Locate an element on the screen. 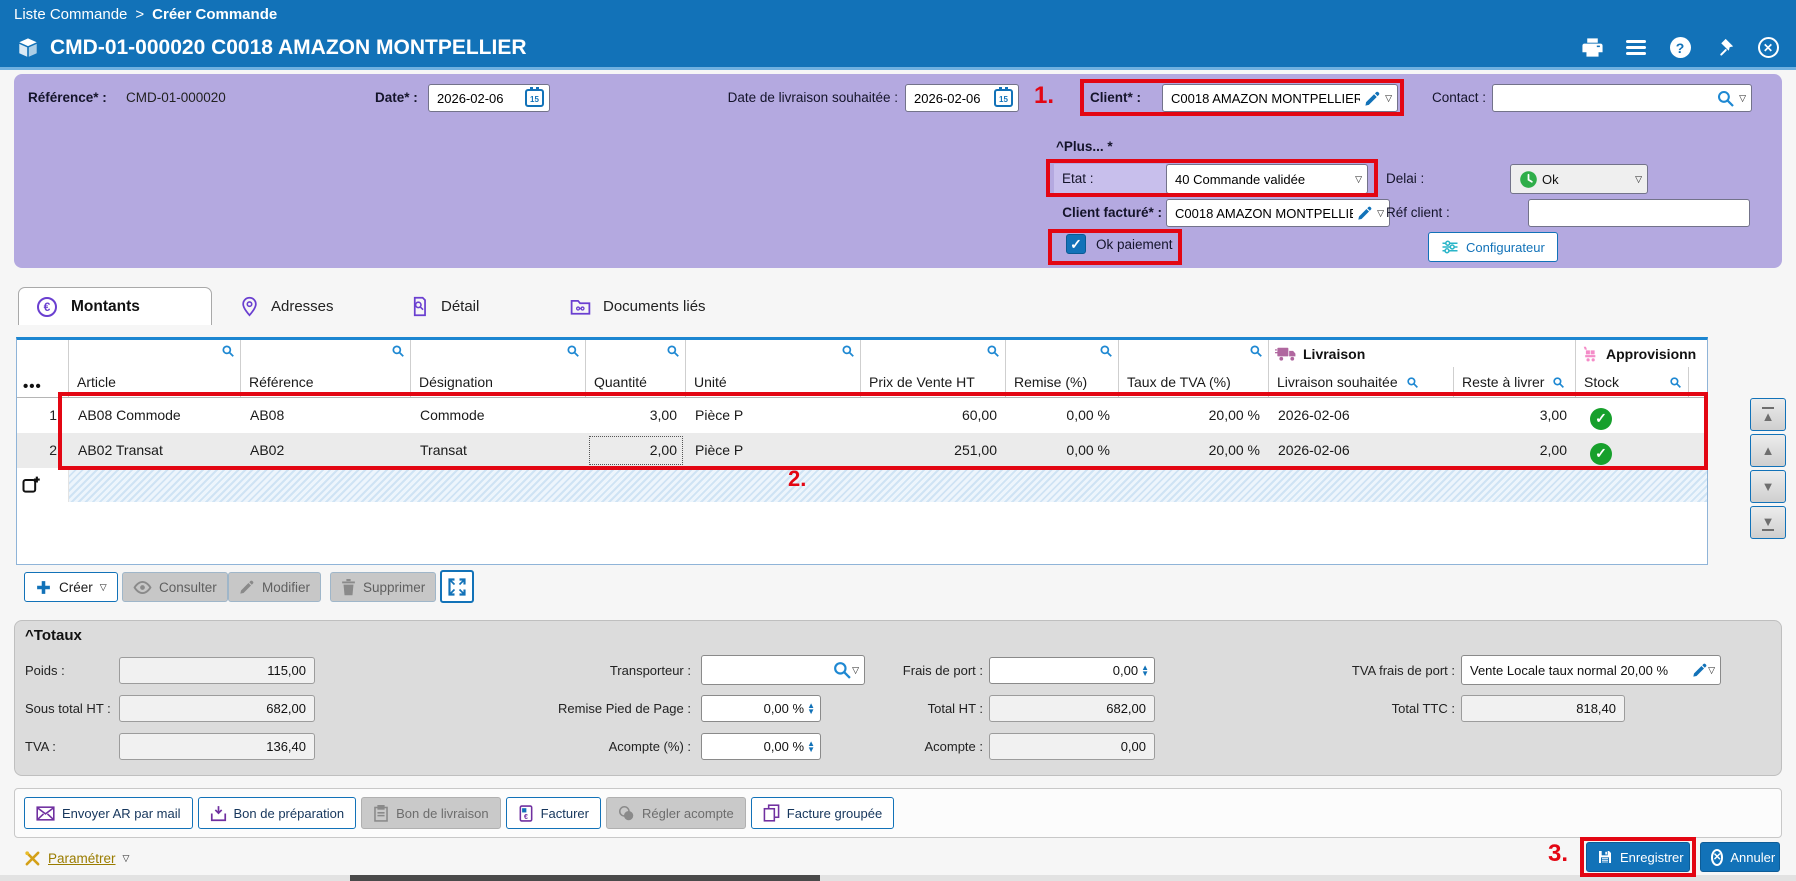 Image resolution: width=1796 pixels, height=881 pixels. cell-reste: 3,00 is located at coordinates (1514, 415).